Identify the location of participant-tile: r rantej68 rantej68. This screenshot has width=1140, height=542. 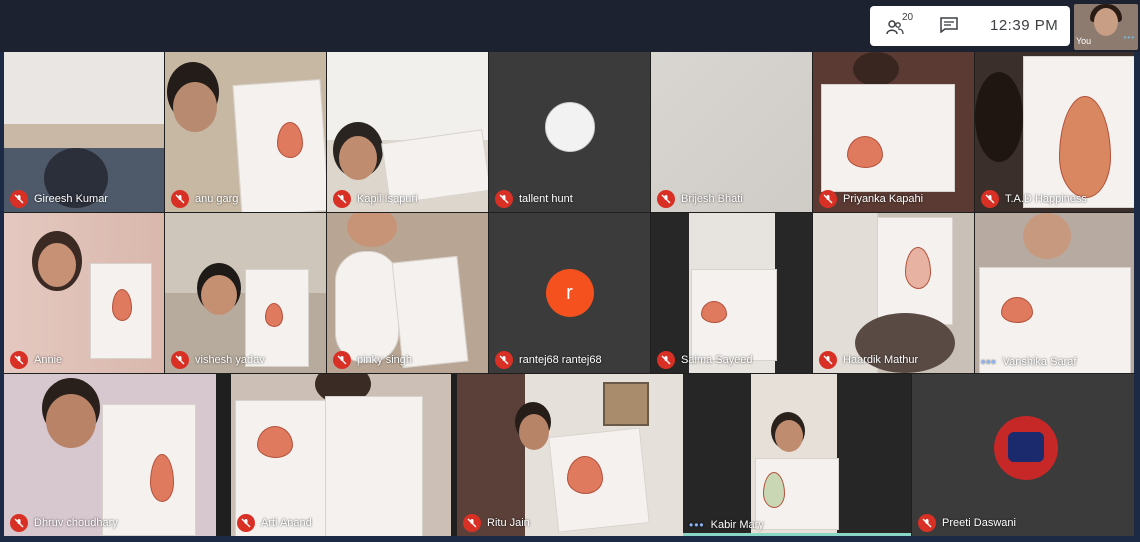
(569, 293).